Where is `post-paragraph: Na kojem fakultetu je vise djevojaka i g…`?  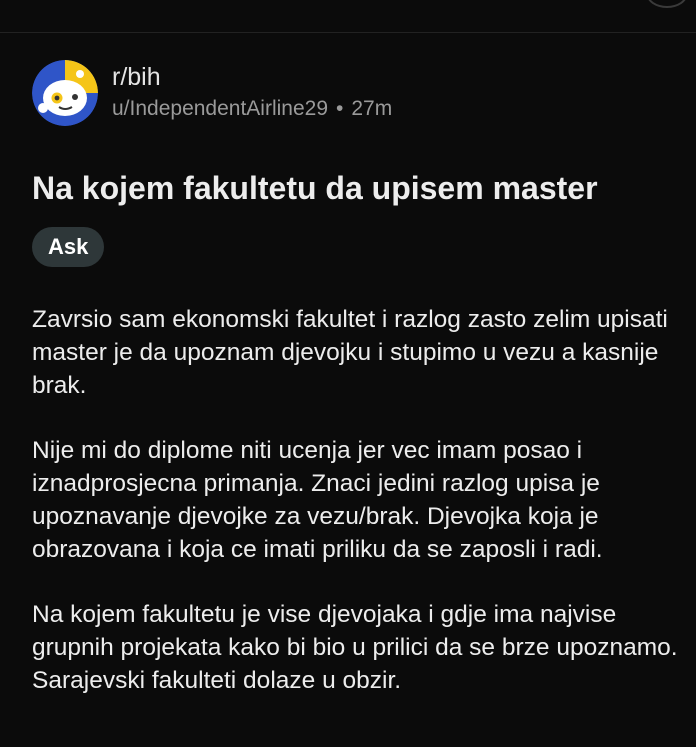
post-paragraph: Na kojem fakultetu je vise djevojaka i g… is located at coordinates (355, 647).